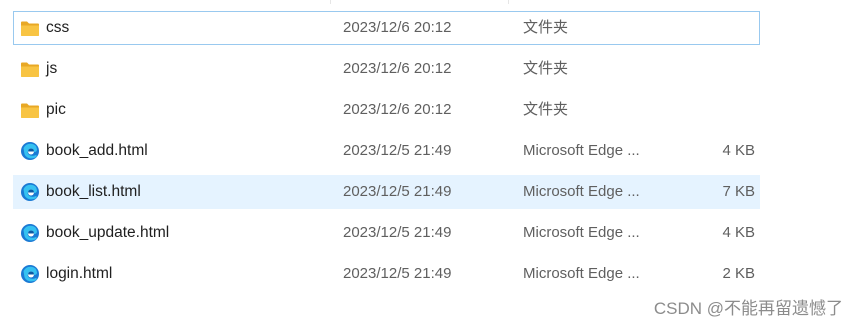 This screenshot has height=325, width=855. I want to click on file-name: js, so click(52, 68).